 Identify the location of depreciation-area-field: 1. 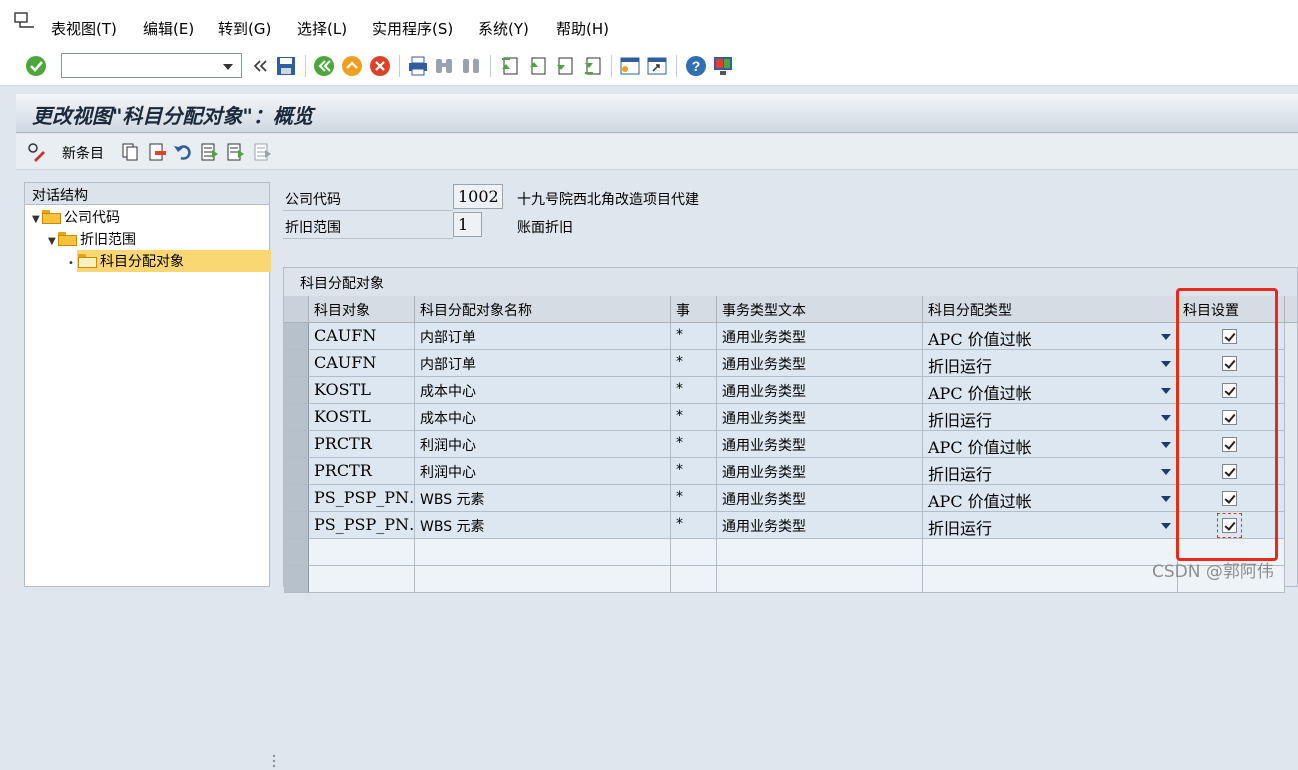
(467, 224).